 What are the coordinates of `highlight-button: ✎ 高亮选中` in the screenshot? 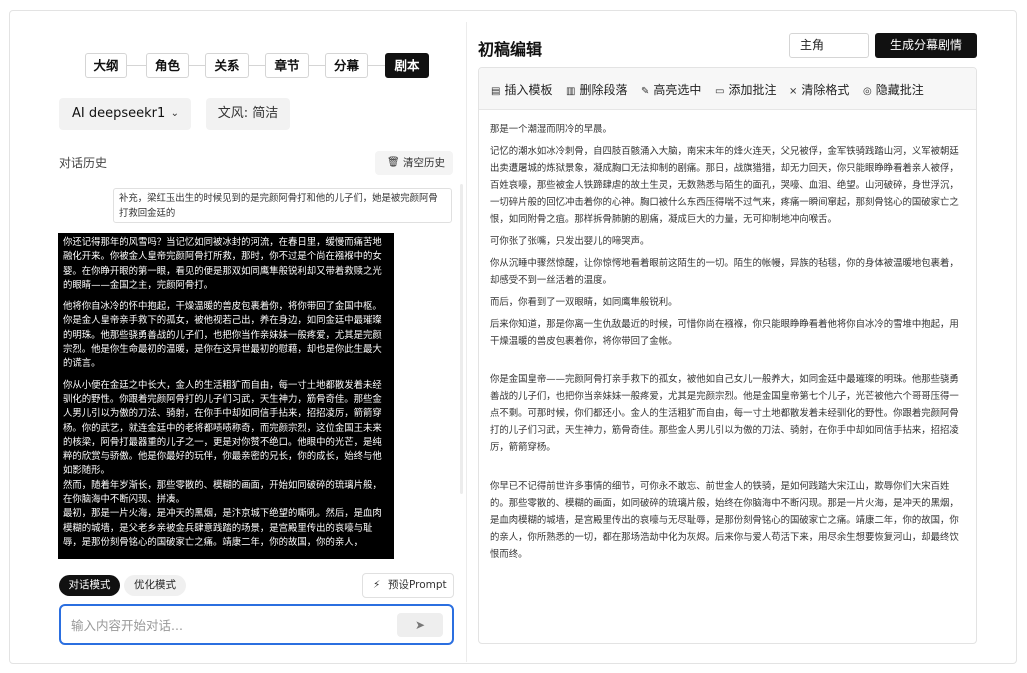 It's located at (671, 89).